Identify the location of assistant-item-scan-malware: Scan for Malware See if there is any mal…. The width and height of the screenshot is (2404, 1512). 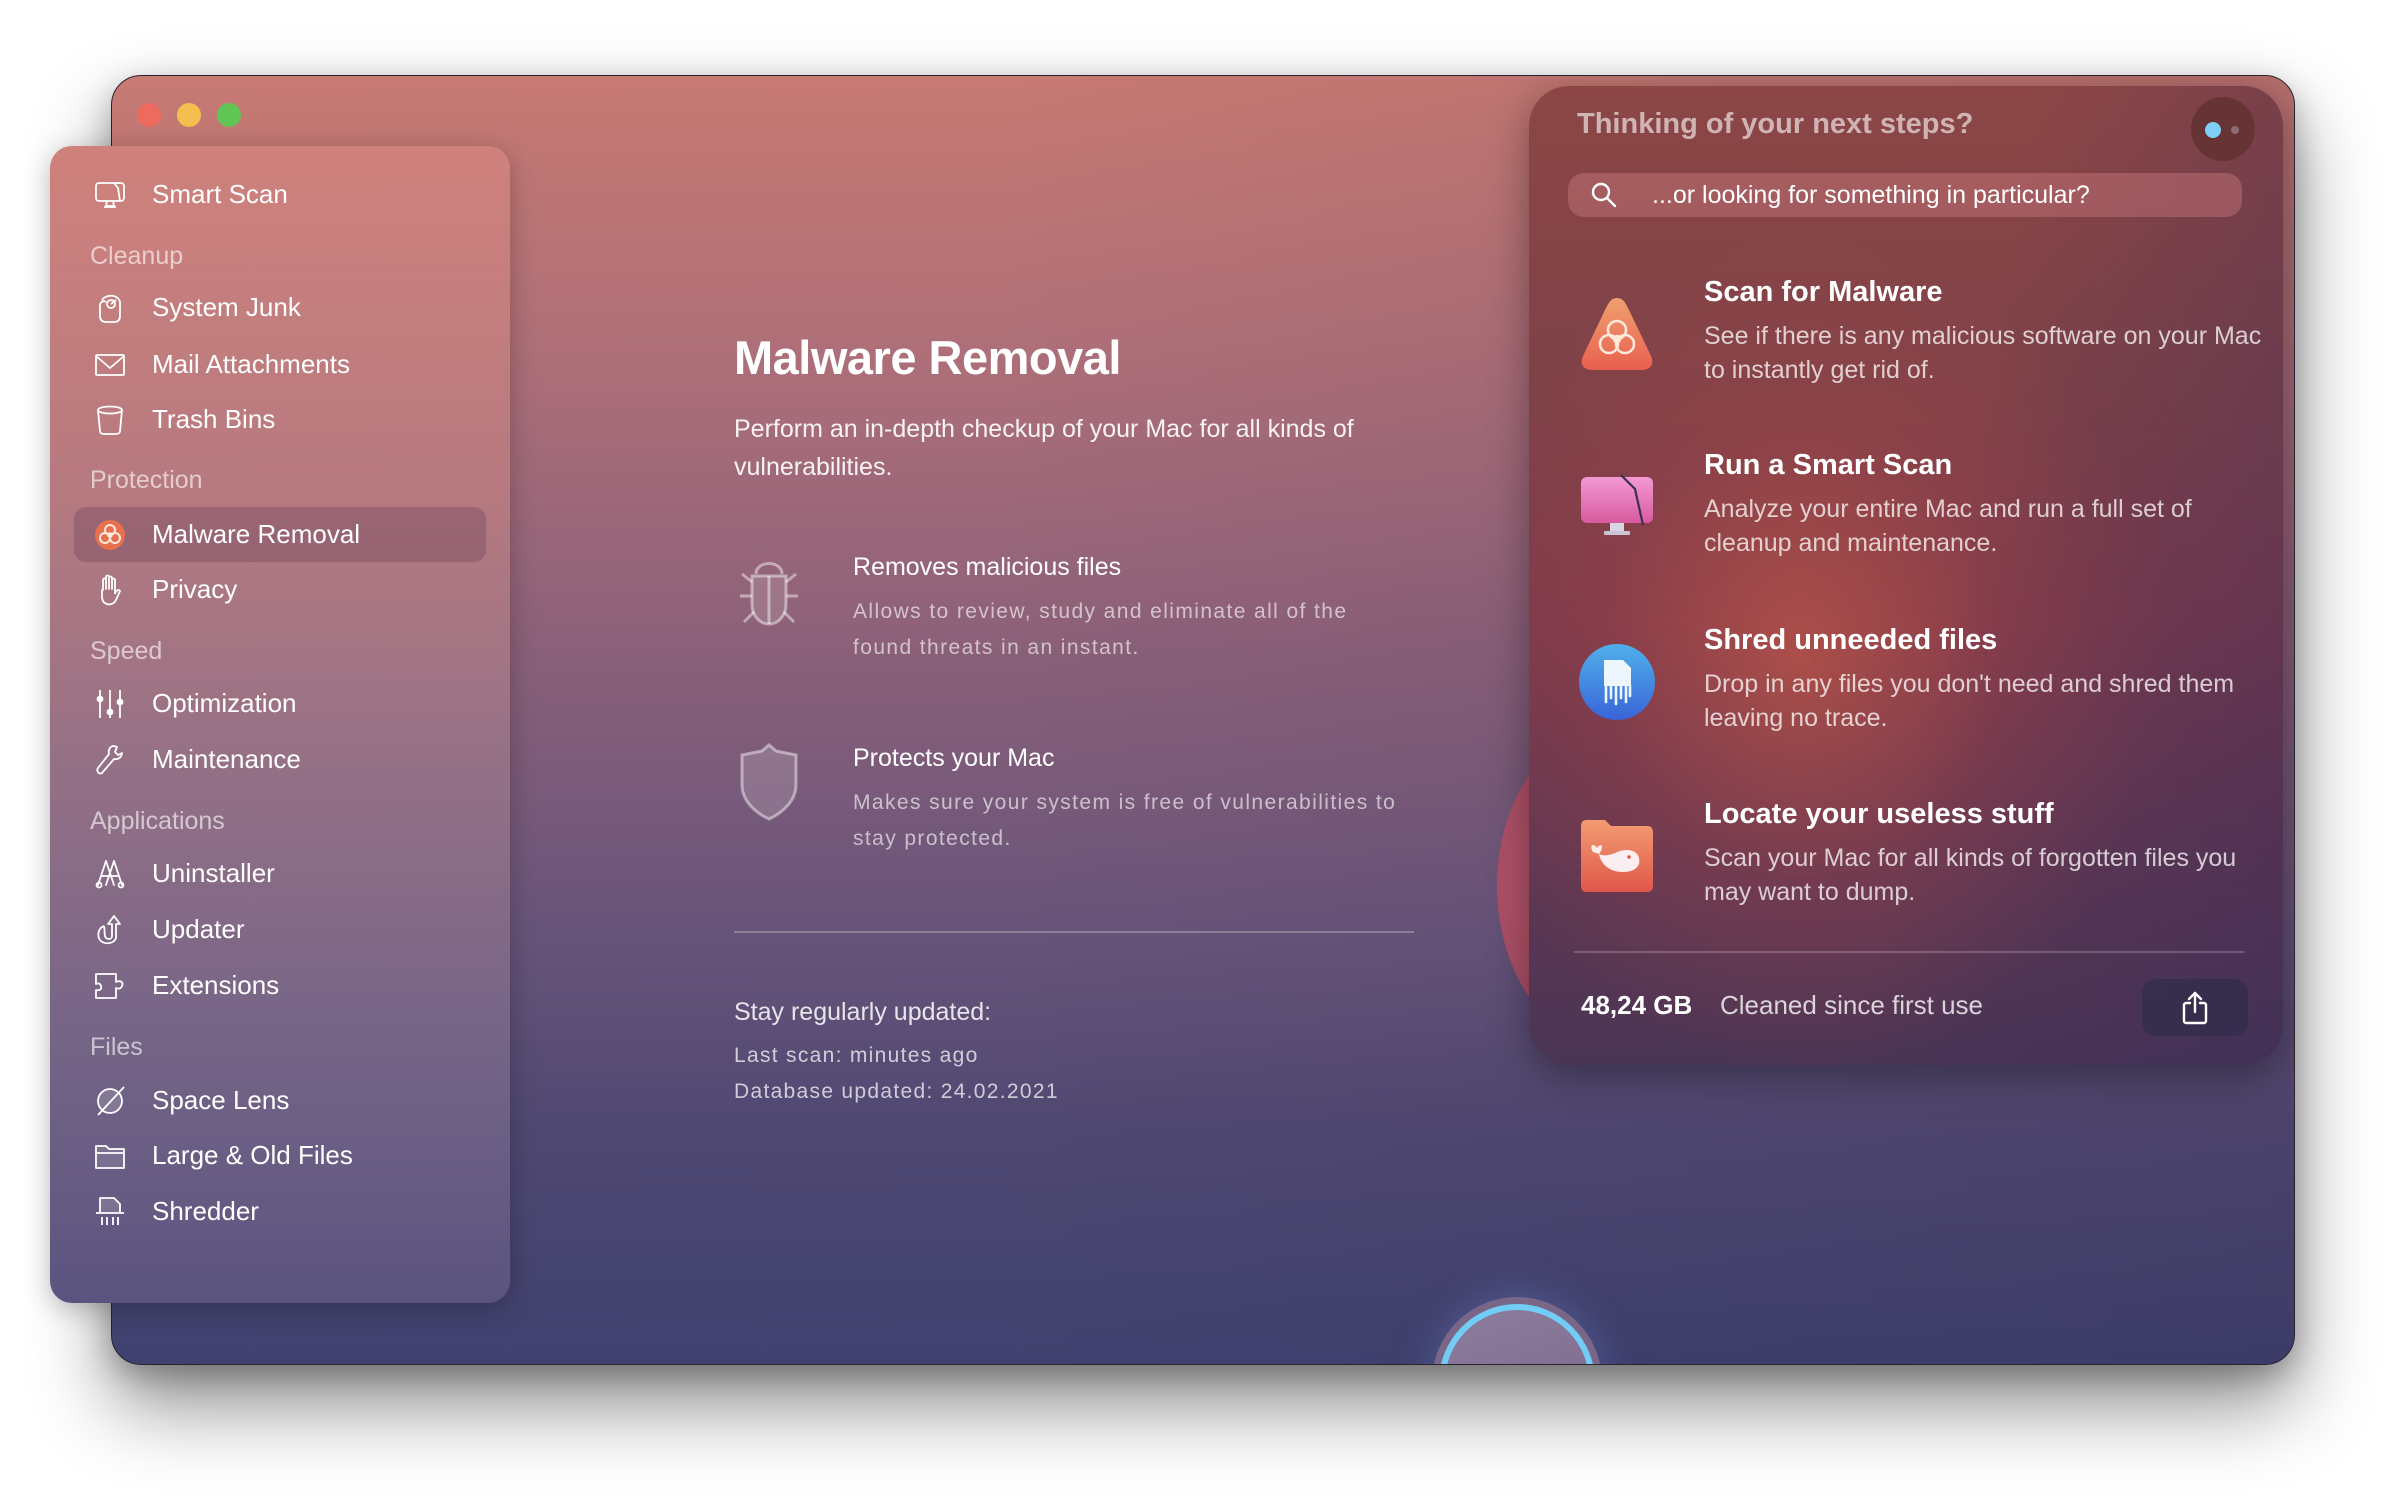
(1906, 351).